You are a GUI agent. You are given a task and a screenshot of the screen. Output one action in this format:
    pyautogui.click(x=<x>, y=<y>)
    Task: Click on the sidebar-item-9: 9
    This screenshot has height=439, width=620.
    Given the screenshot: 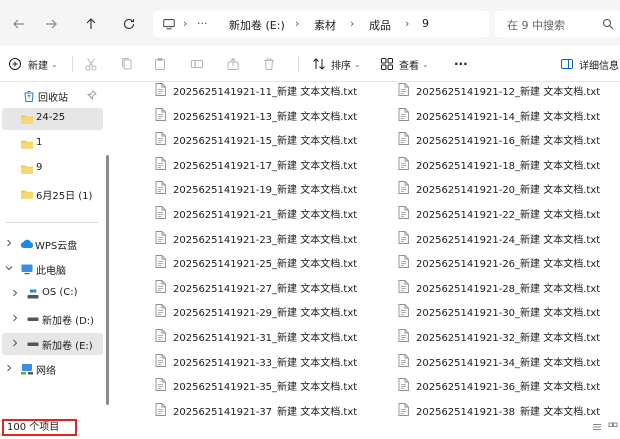 What is the action you would take?
    pyautogui.click(x=52, y=169)
    